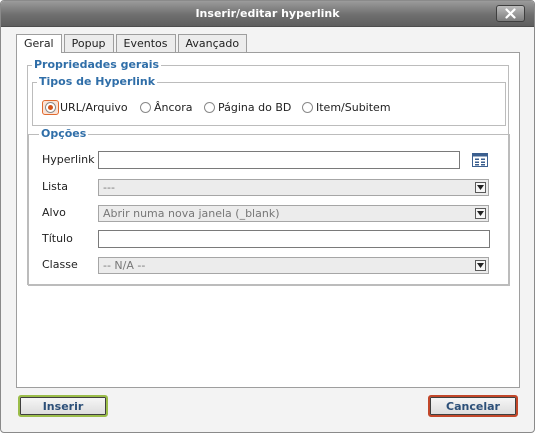 This screenshot has width=535, height=433. What do you see at coordinates (94, 107) in the screenshot?
I see `radio-label-url: URL/Arquivo` at bounding box center [94, 107].